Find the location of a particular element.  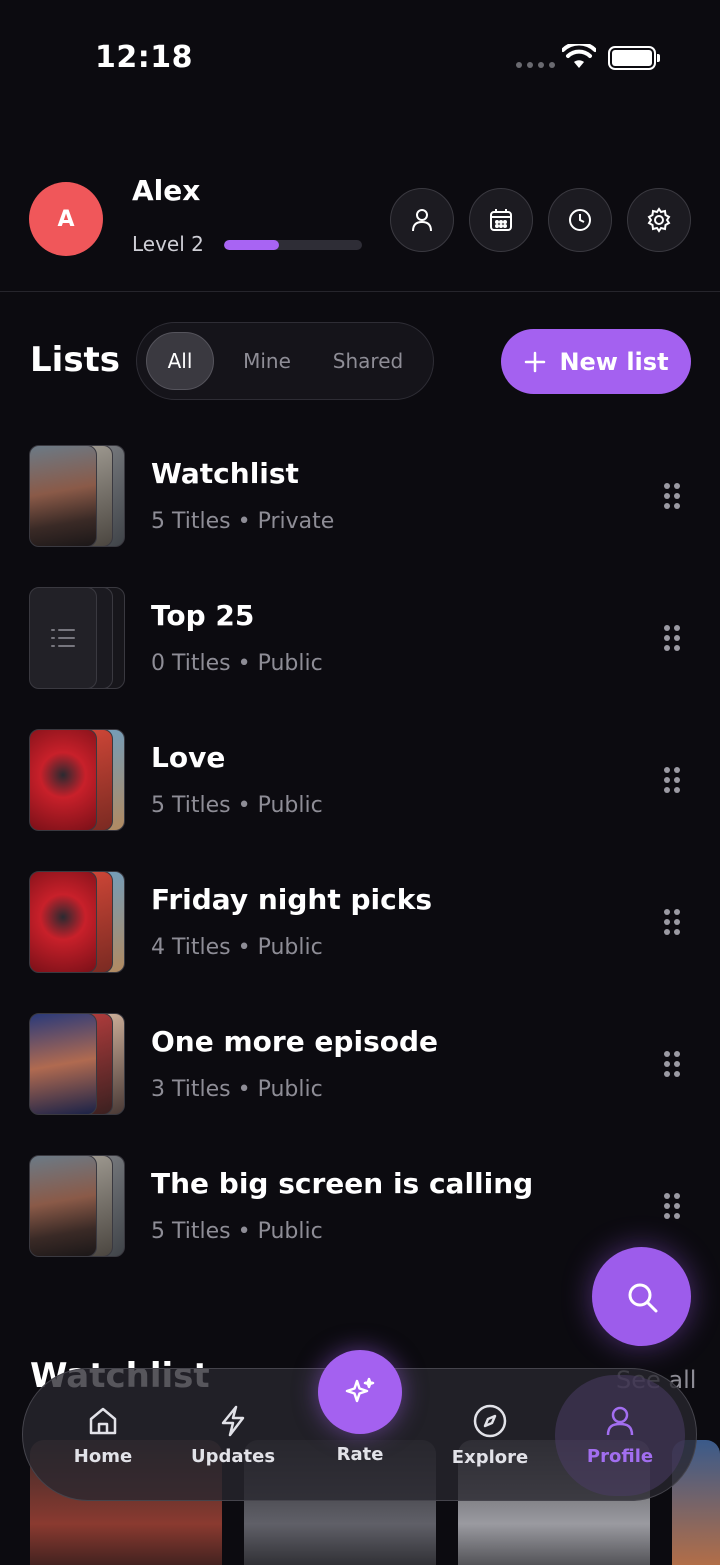

list-filter-segment: All Mine Shared is located at coordinates (285, 361).